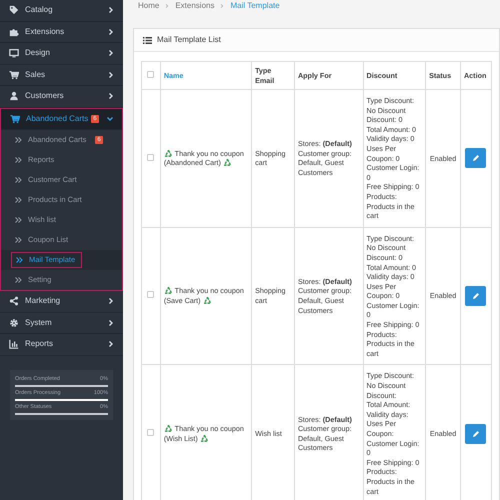 Image resolution: width=500 pixels, height=500 pixels. What do you see at coordinates (44, 32) in the screenshot?
I see `item-label: Extensions` at bounding box center [44, 32].